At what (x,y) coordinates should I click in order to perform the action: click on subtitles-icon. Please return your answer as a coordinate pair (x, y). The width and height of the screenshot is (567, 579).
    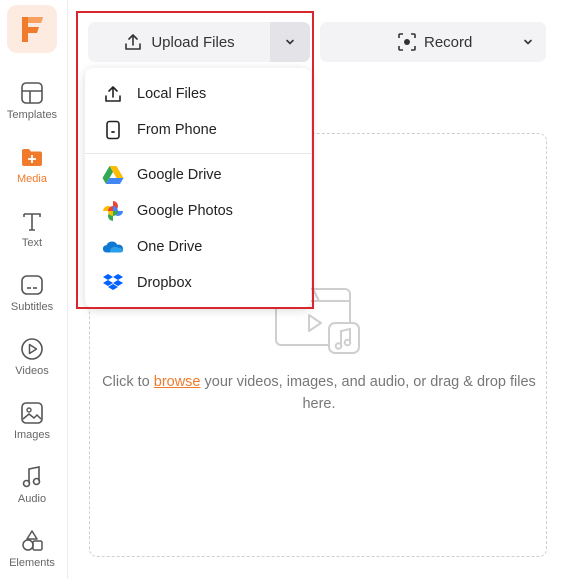
    Looking at the image, I should click on (32, 285).